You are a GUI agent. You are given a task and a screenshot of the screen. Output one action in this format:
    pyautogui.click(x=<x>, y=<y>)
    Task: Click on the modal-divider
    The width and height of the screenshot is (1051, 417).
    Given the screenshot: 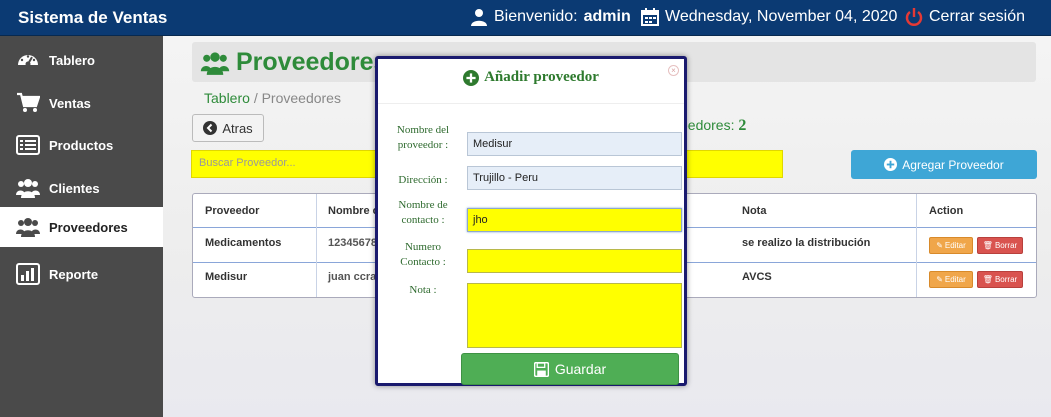 What is the action you would take?
    pyautogui.click(x=531, y=103)
    